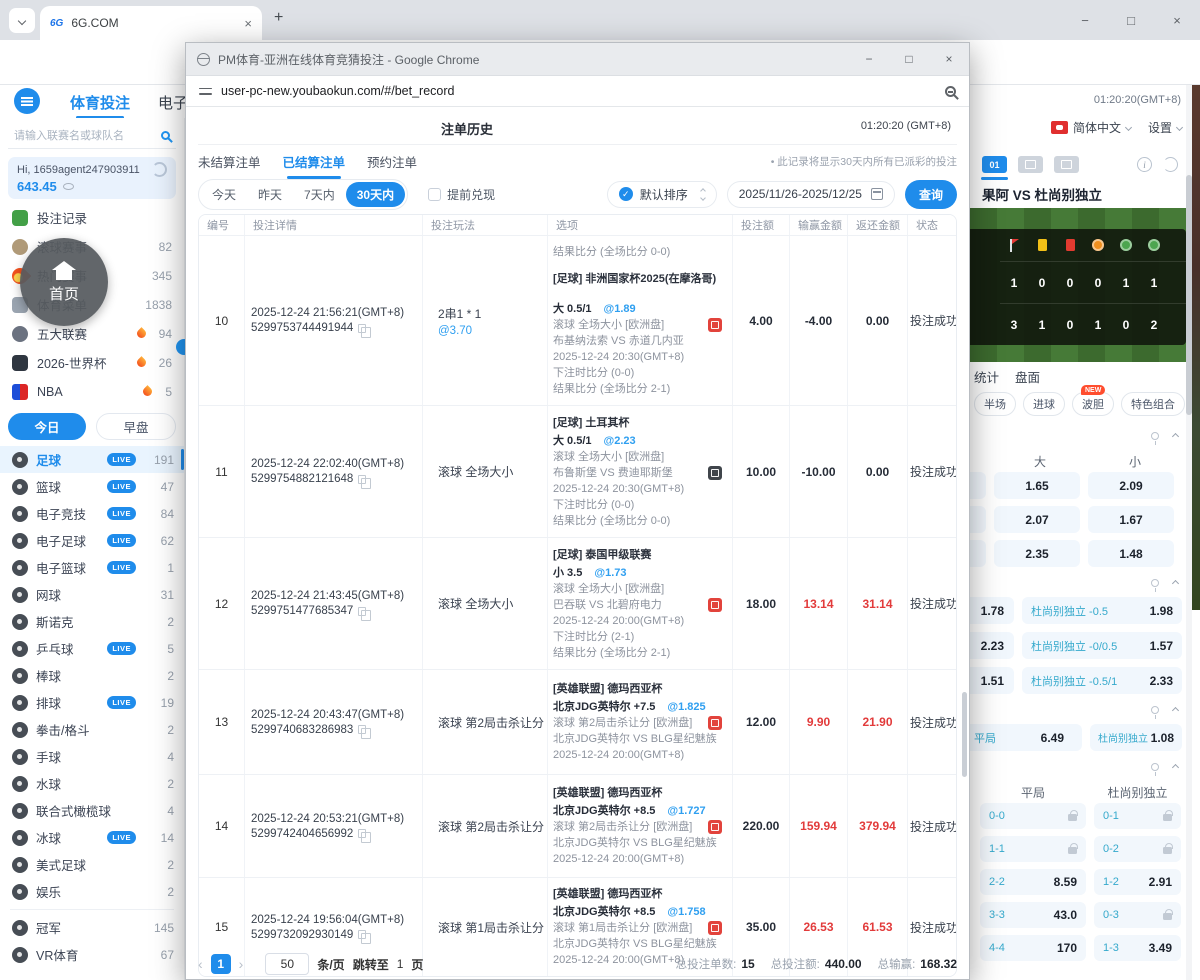 This screenshot has height=980, width=1200. Describe the element at coordinates (22, 20) in the screenshot. I see `tab-search-button` at that location.